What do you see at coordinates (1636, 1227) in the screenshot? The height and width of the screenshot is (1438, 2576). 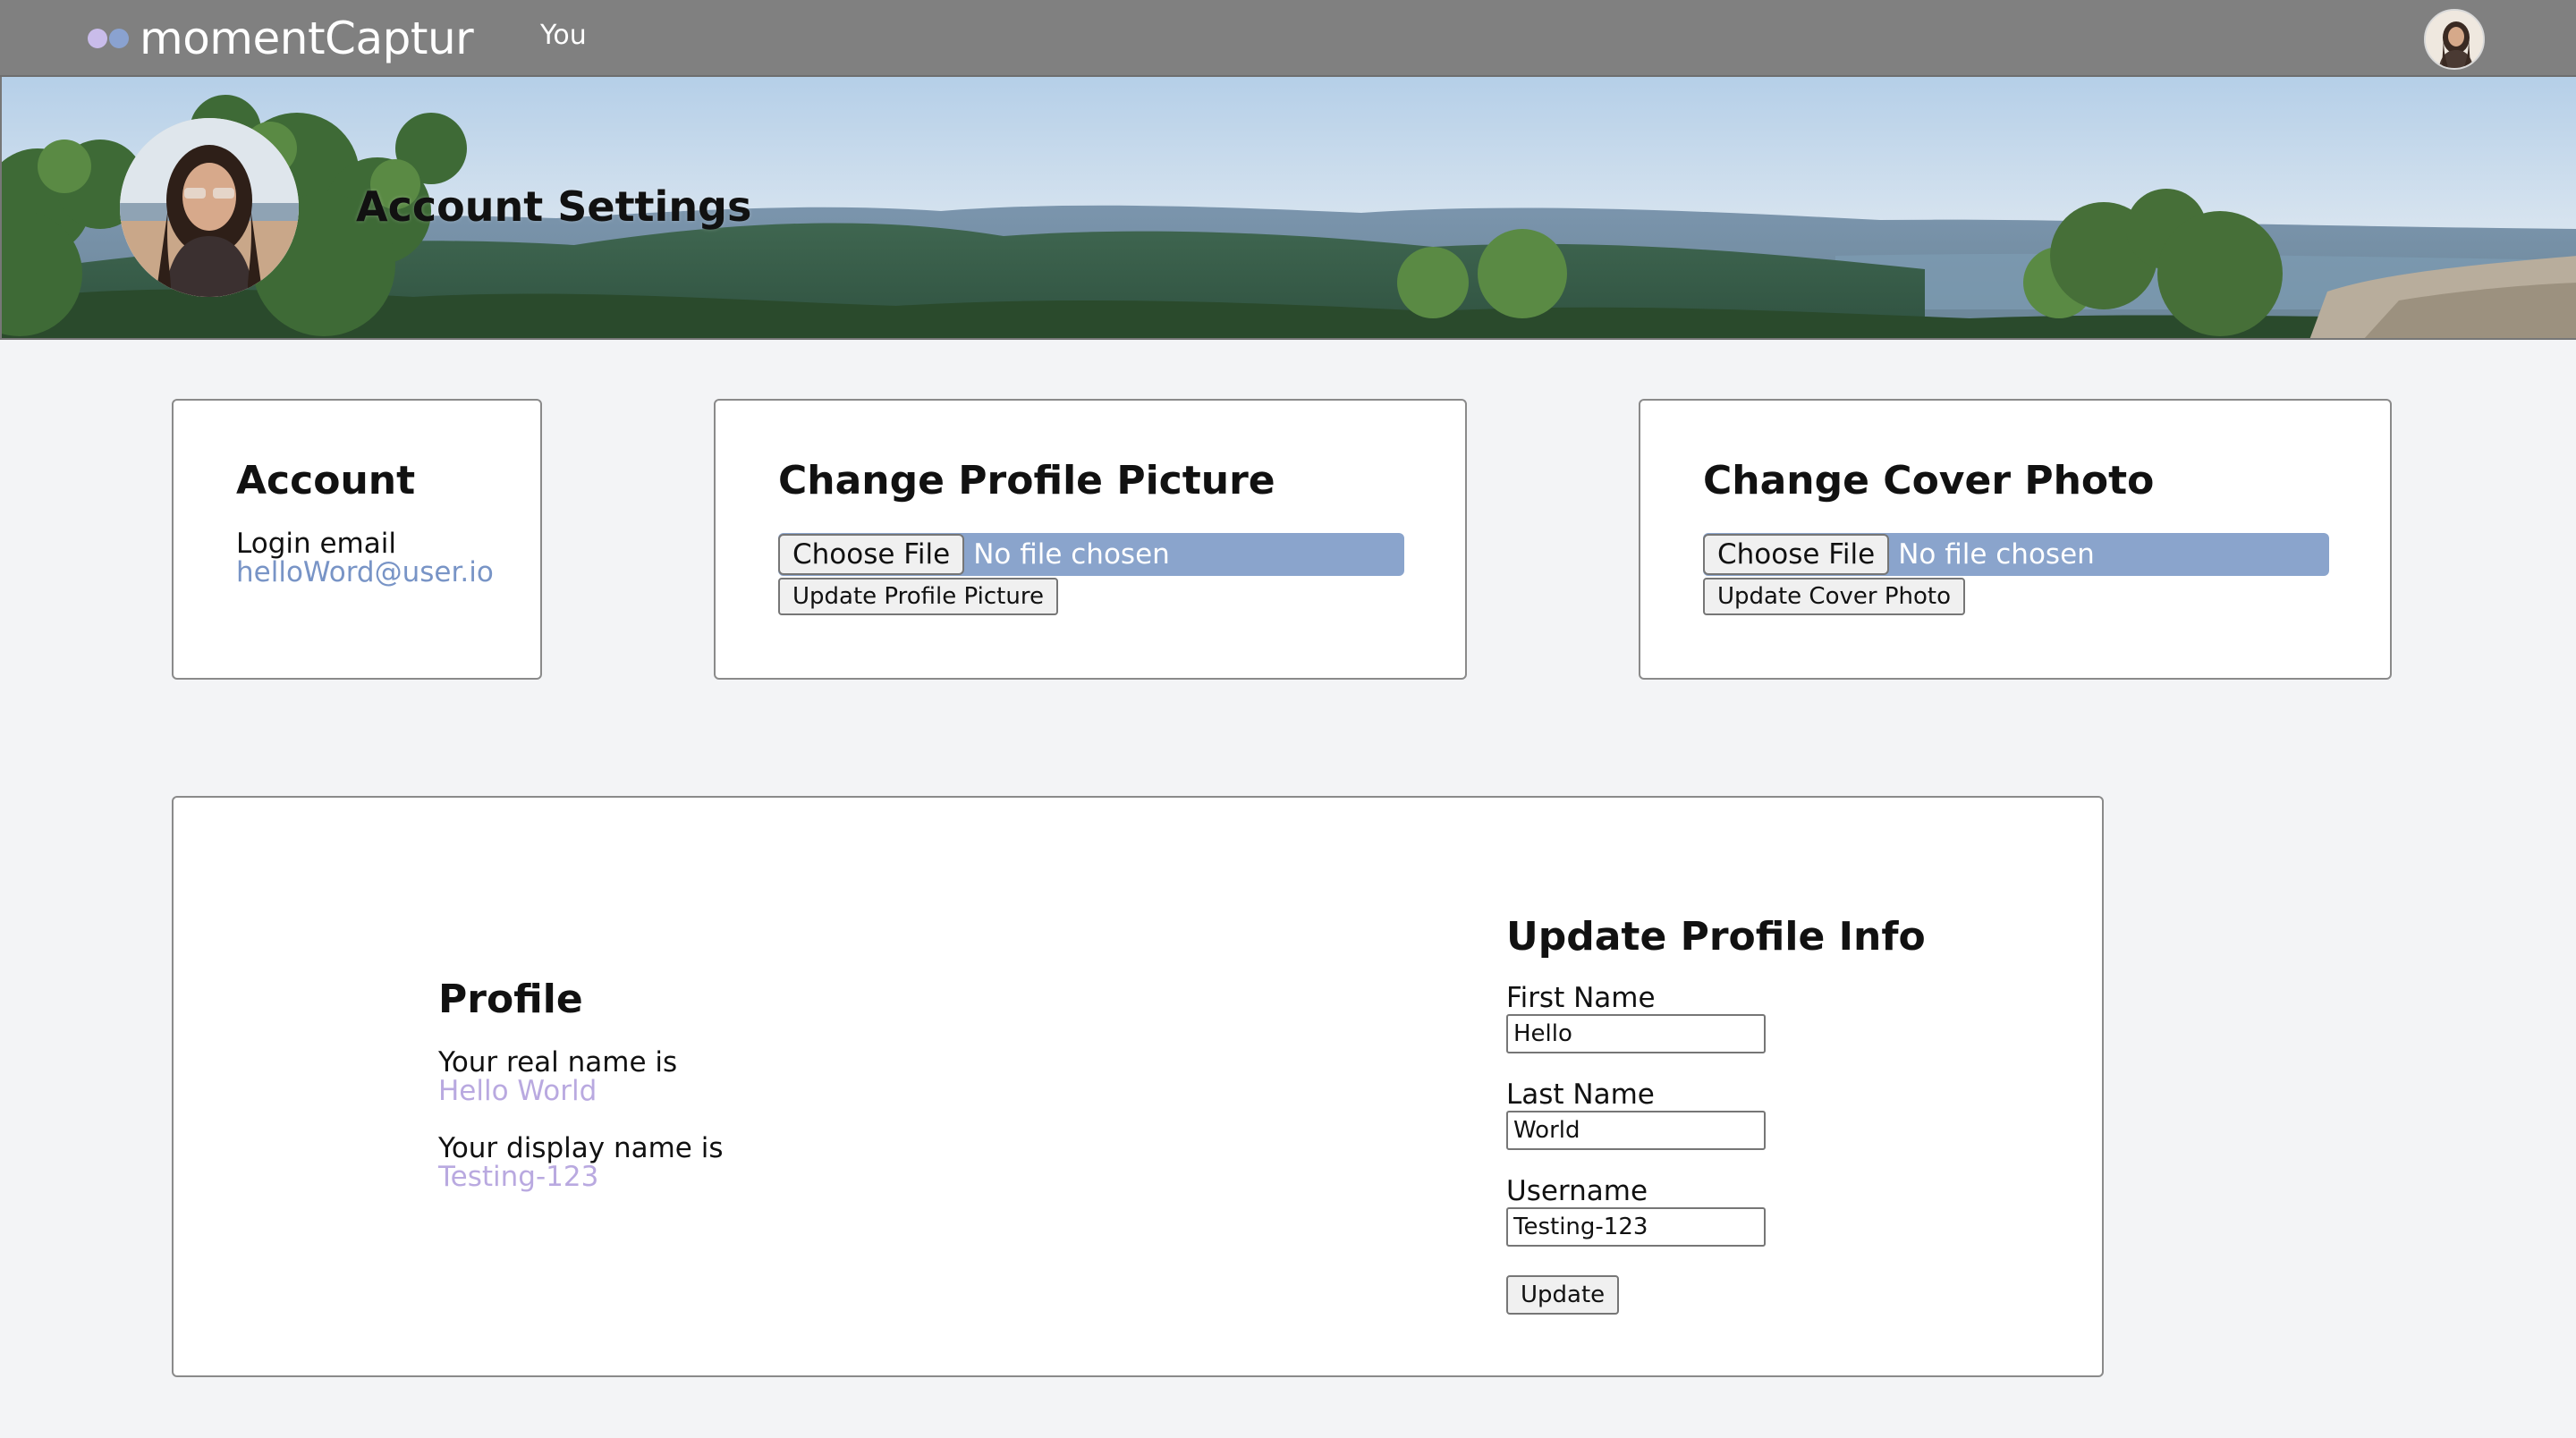 I see `username-input` at bounding box center [1636, 1227].